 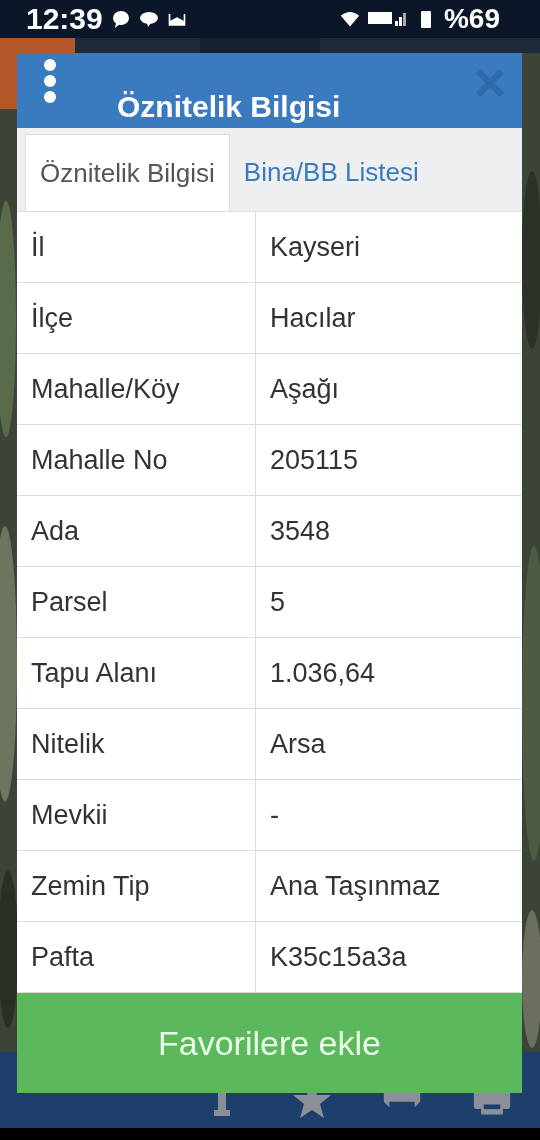 I want to click on table-cell: Parsel, so click(x=136, y=602).